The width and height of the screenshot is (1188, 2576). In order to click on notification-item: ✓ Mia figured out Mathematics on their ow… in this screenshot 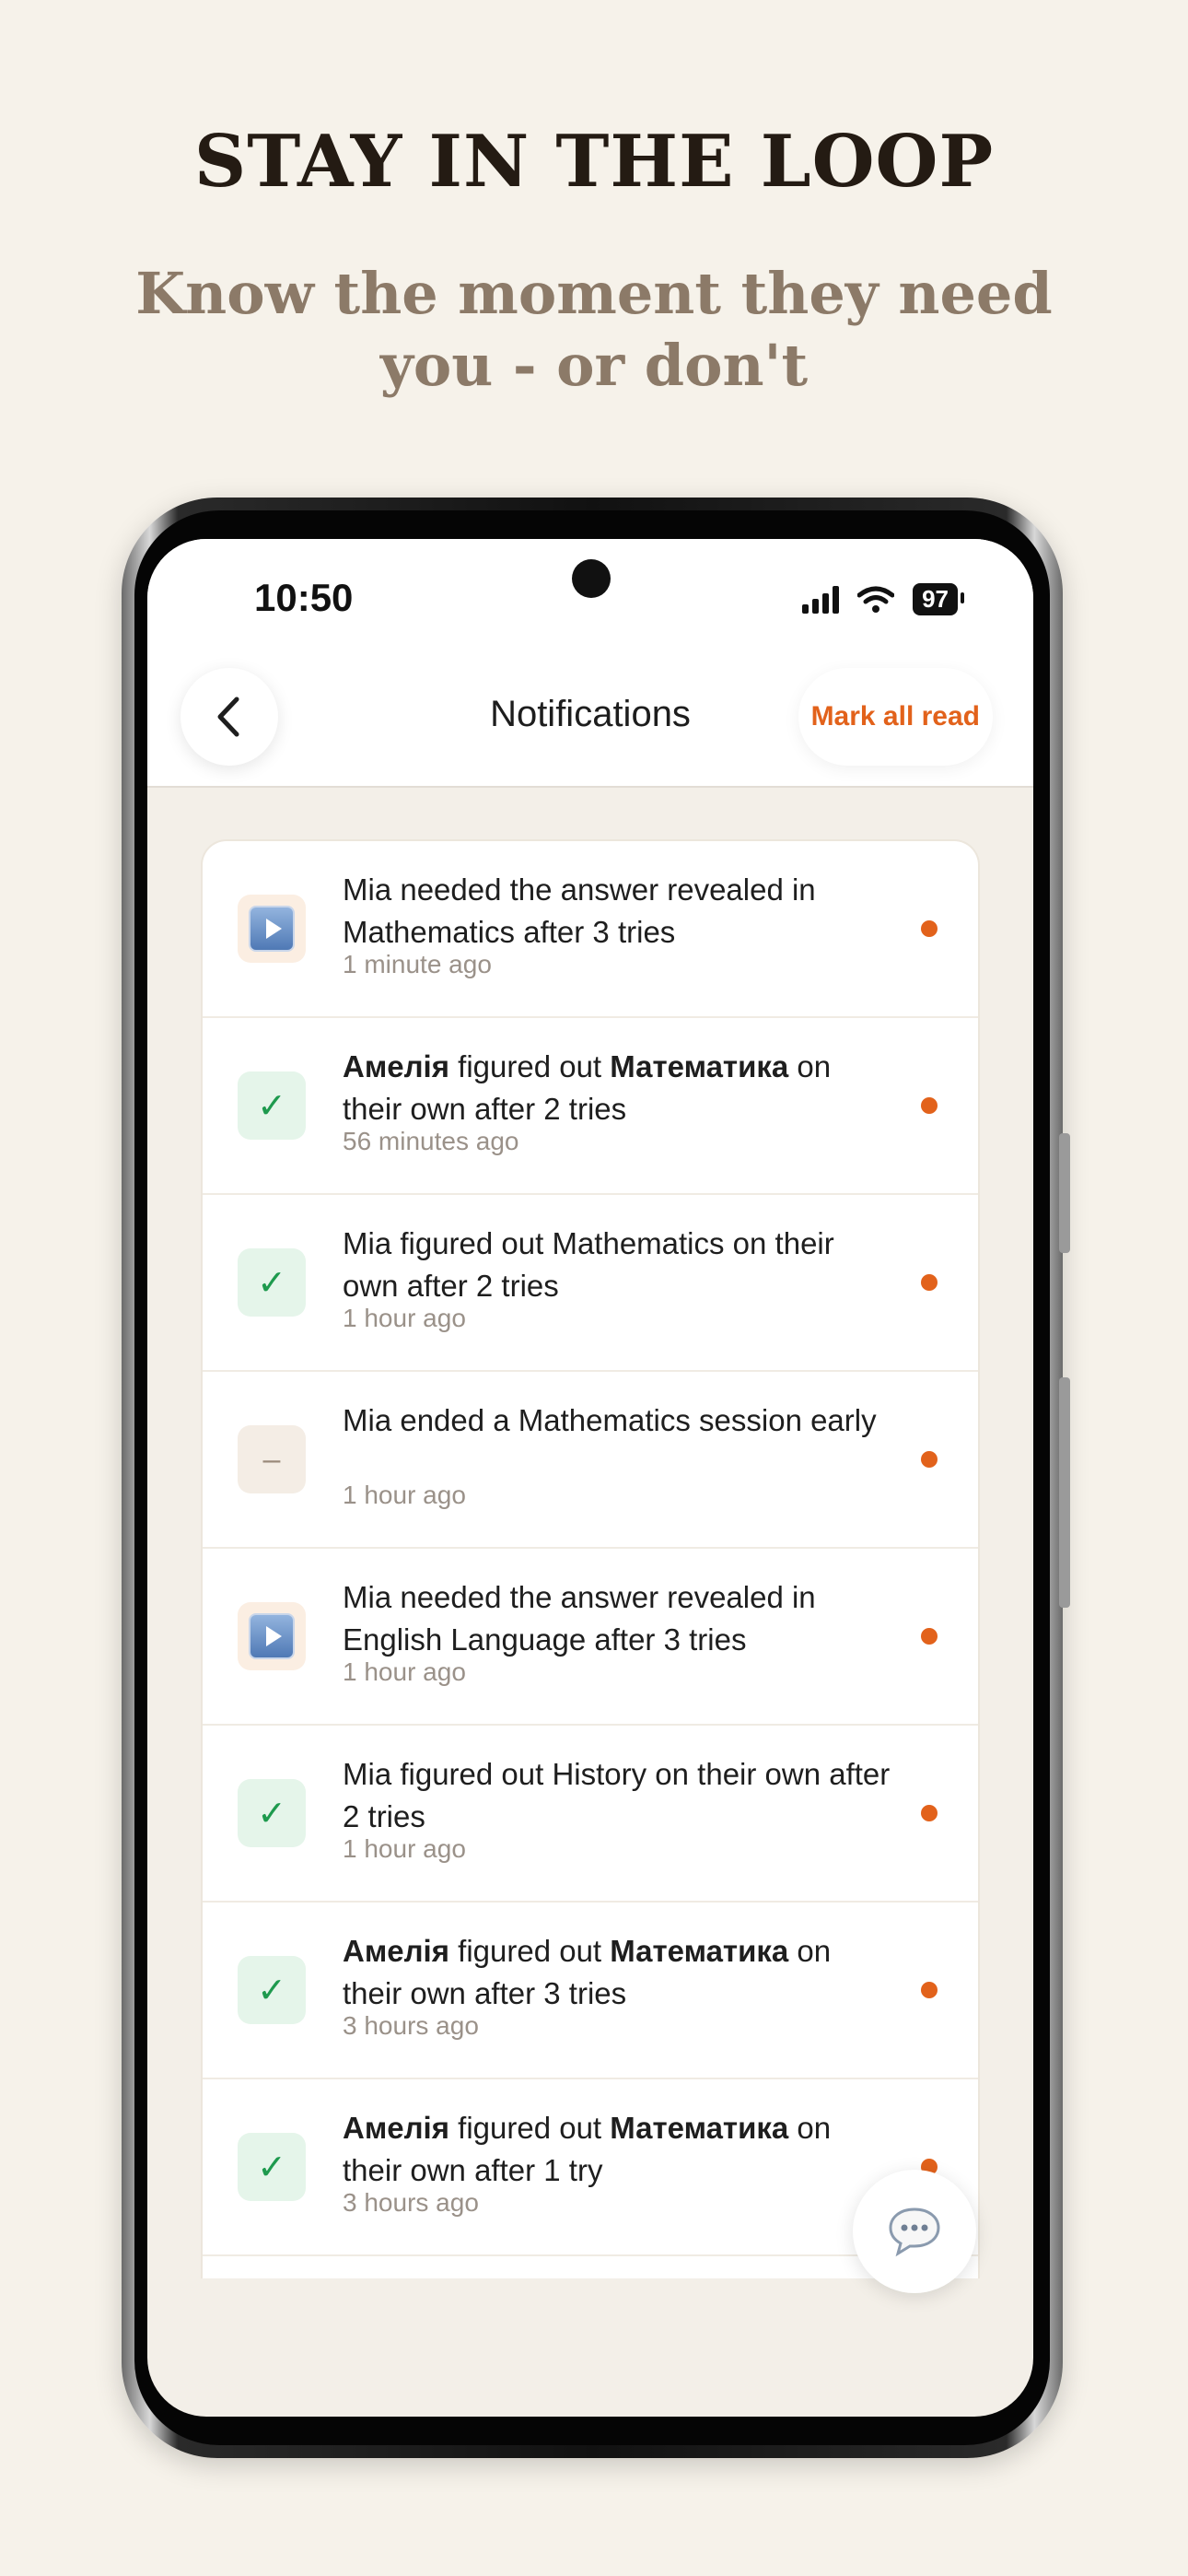, I will do `click(590, 1283)`.